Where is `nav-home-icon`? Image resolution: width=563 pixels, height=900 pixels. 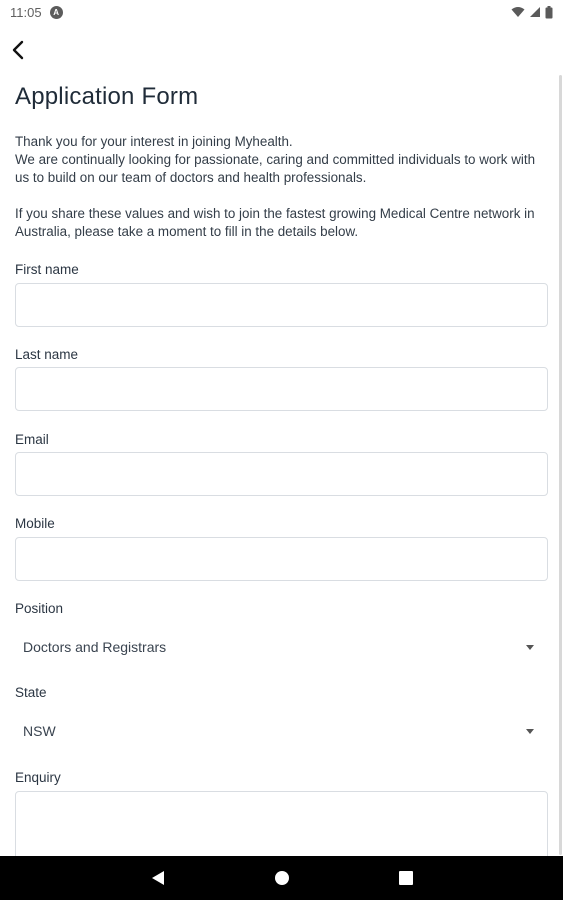
nav-home-icon is located at coordinates (281, 878).